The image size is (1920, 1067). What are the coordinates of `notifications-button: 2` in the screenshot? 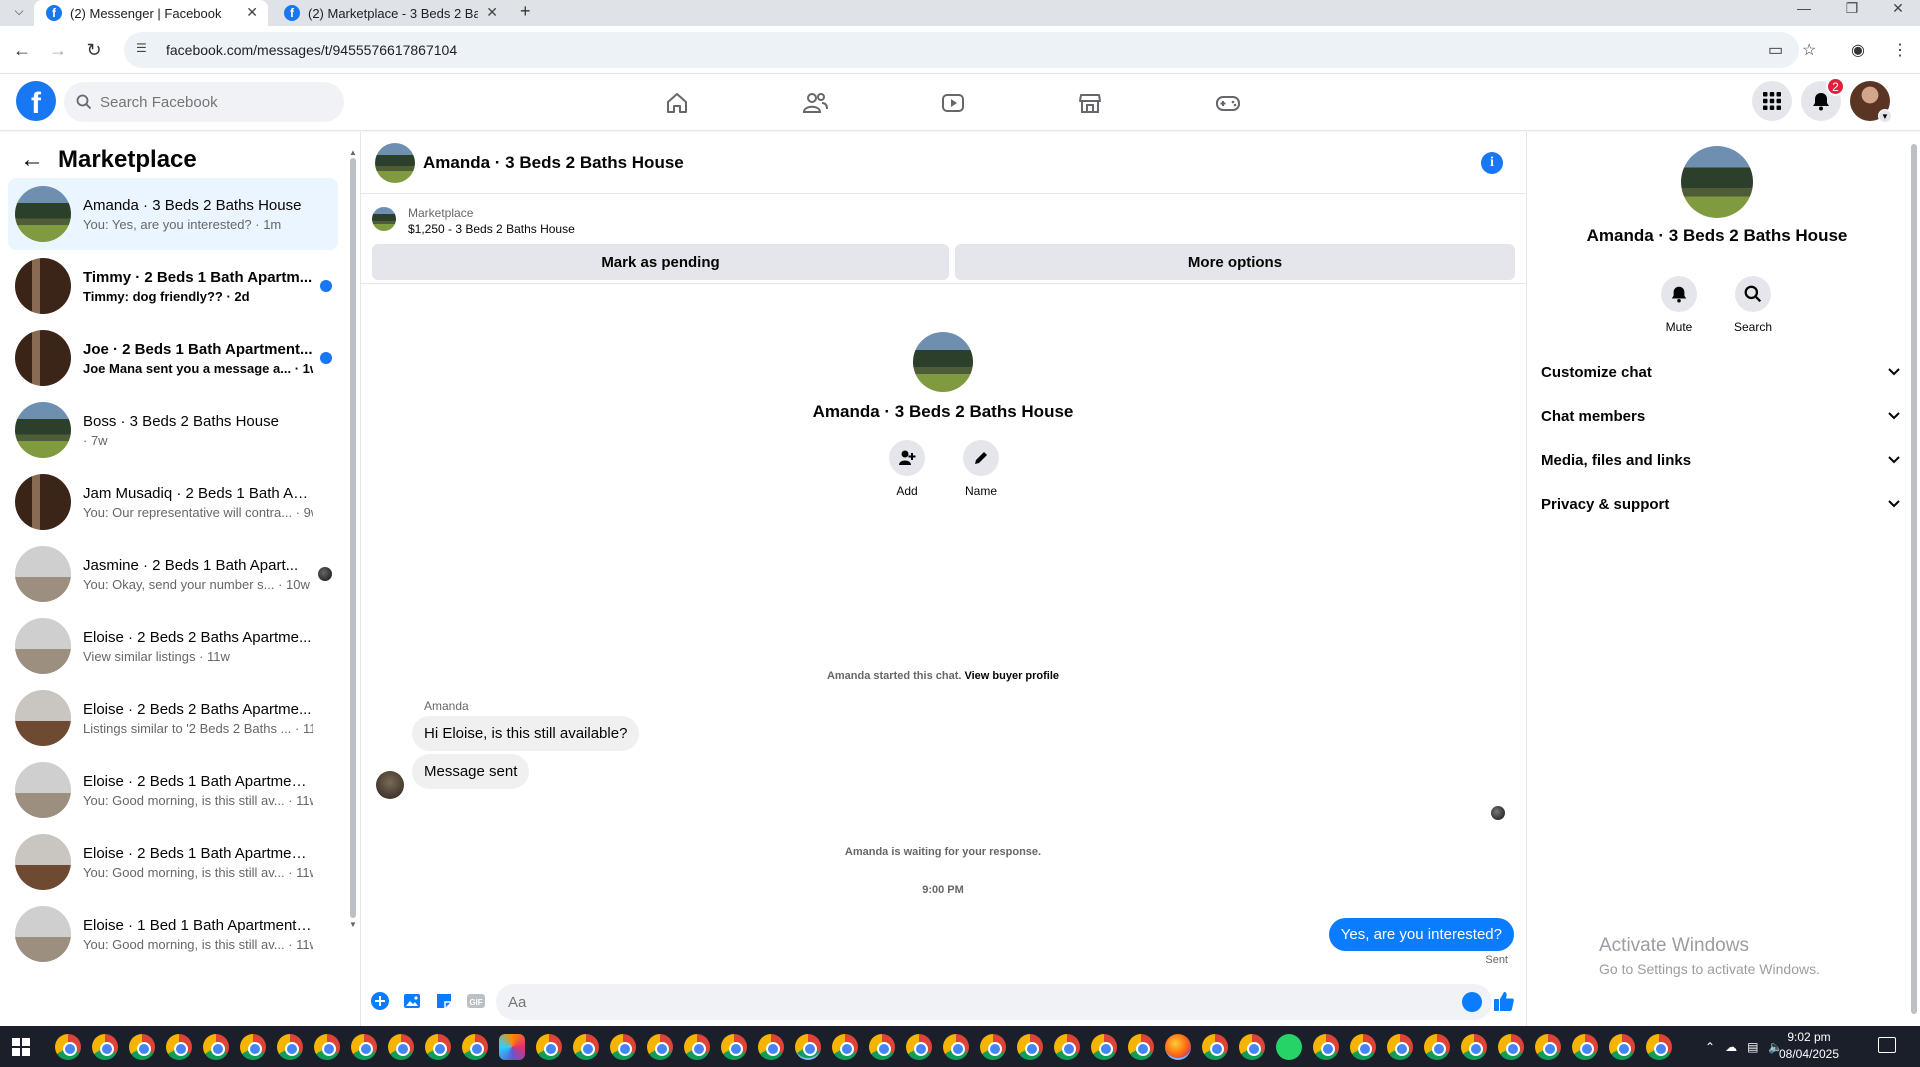 It's located at (1823, 99).